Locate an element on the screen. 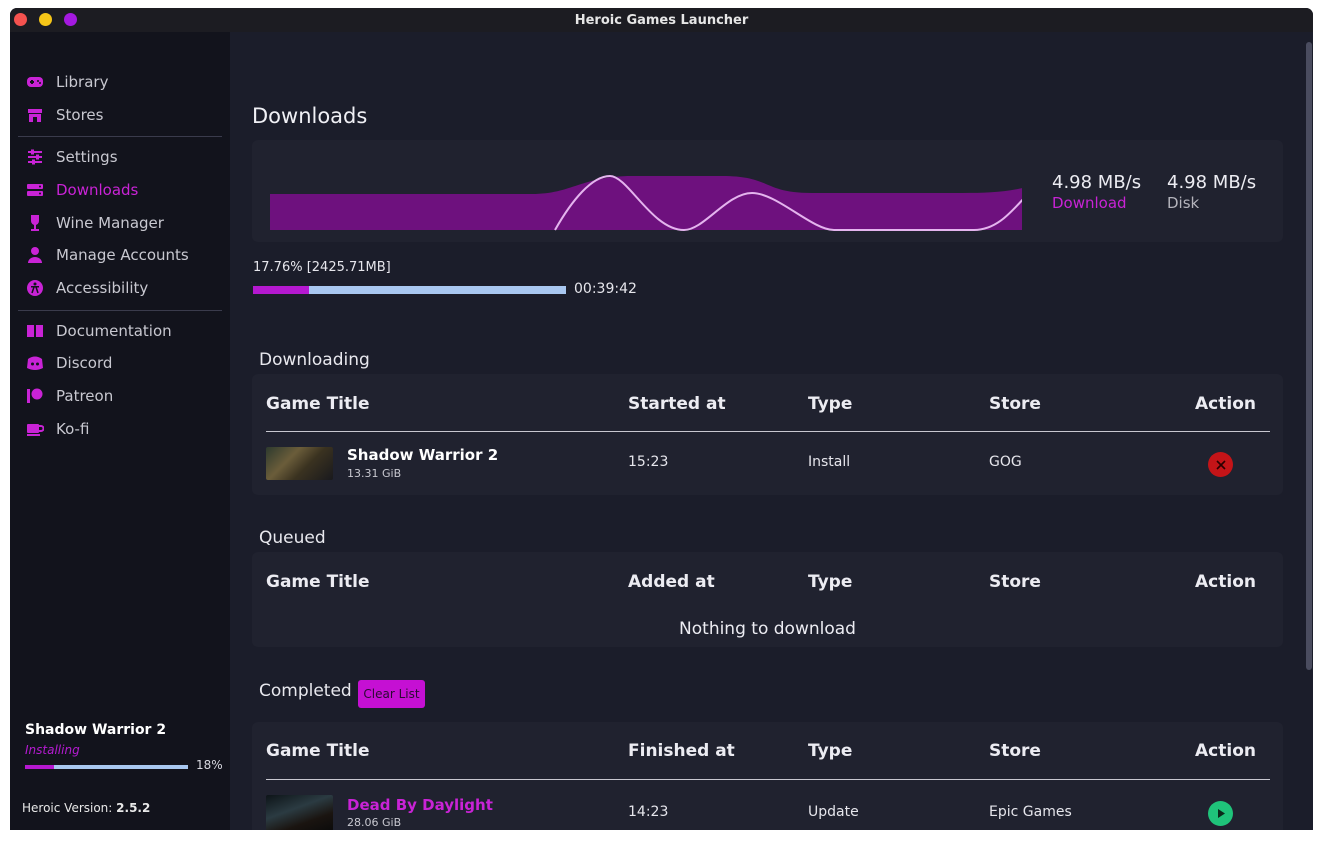 This screenshot has width=1323, height=841. current-download-title: Shadow Warrior 2 is located at coordinates (95, 730).